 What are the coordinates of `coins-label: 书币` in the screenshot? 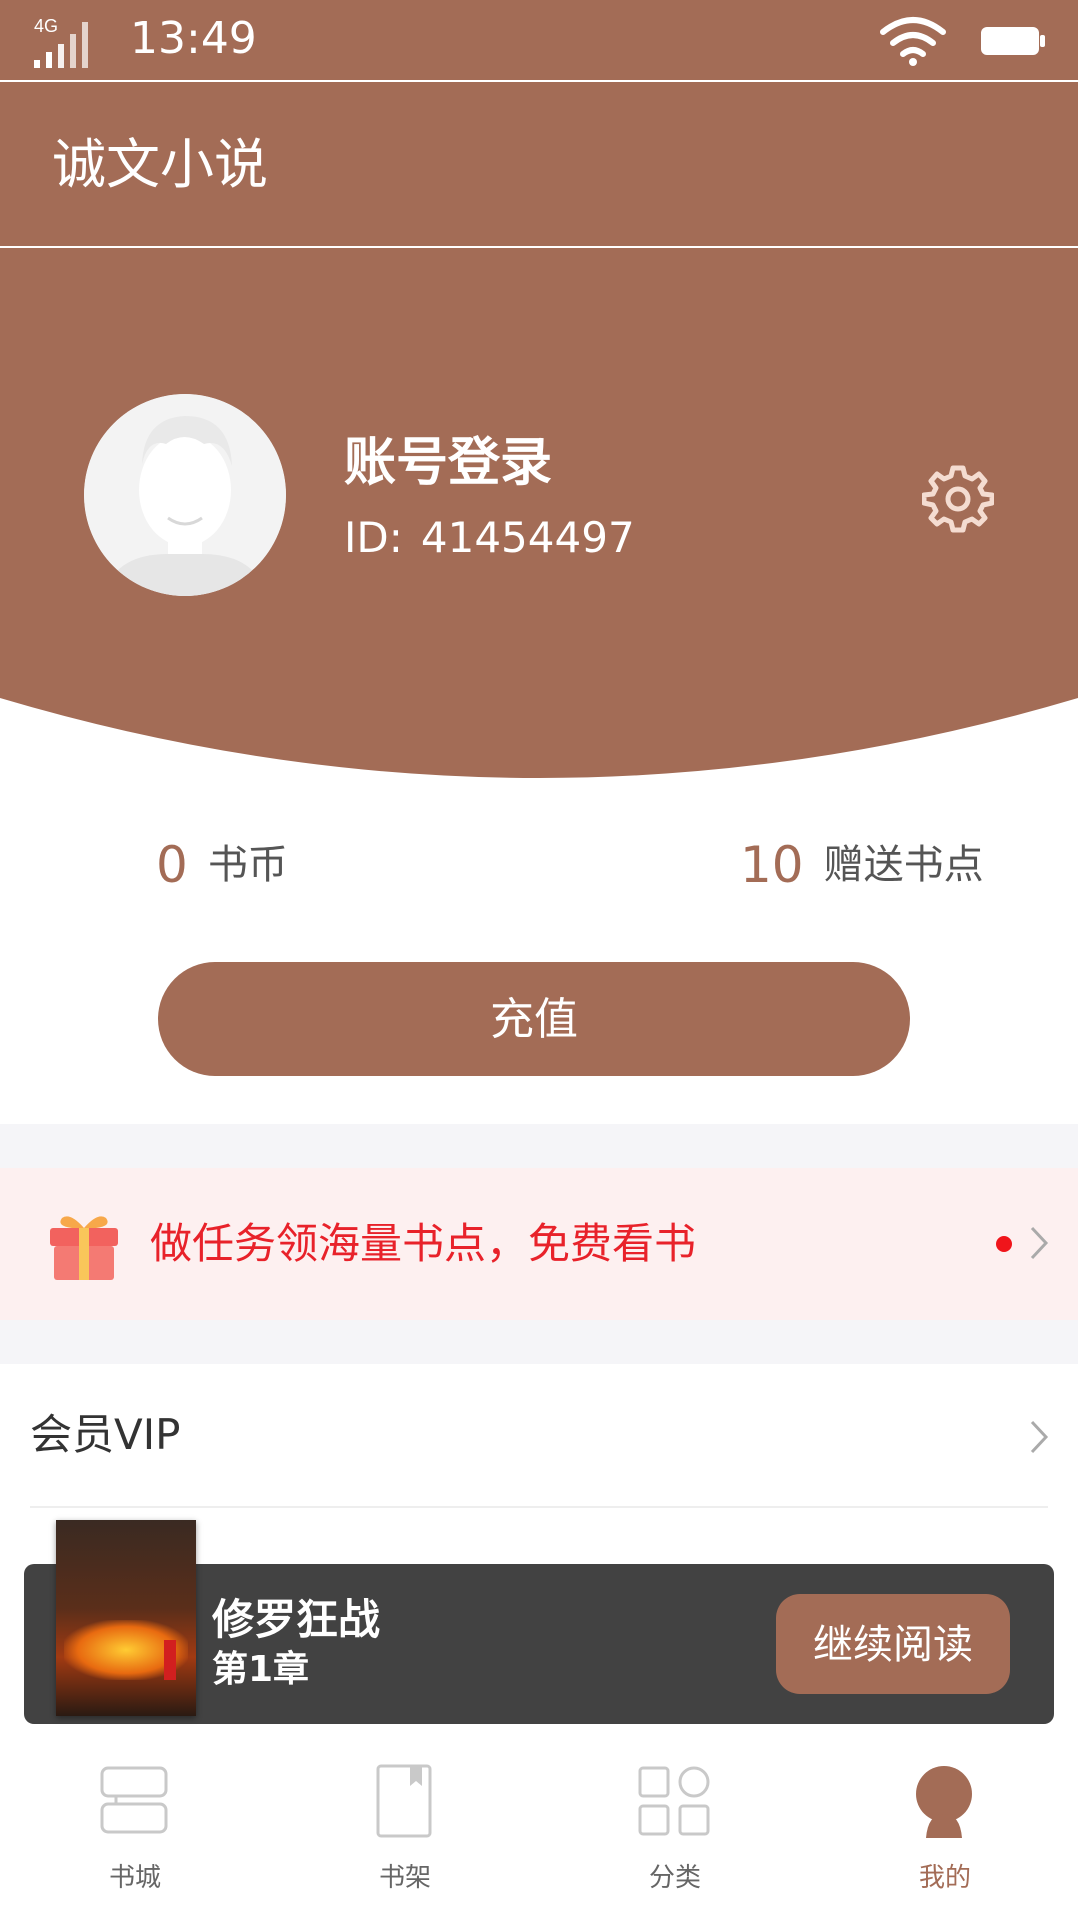 It's located at (247, 865).